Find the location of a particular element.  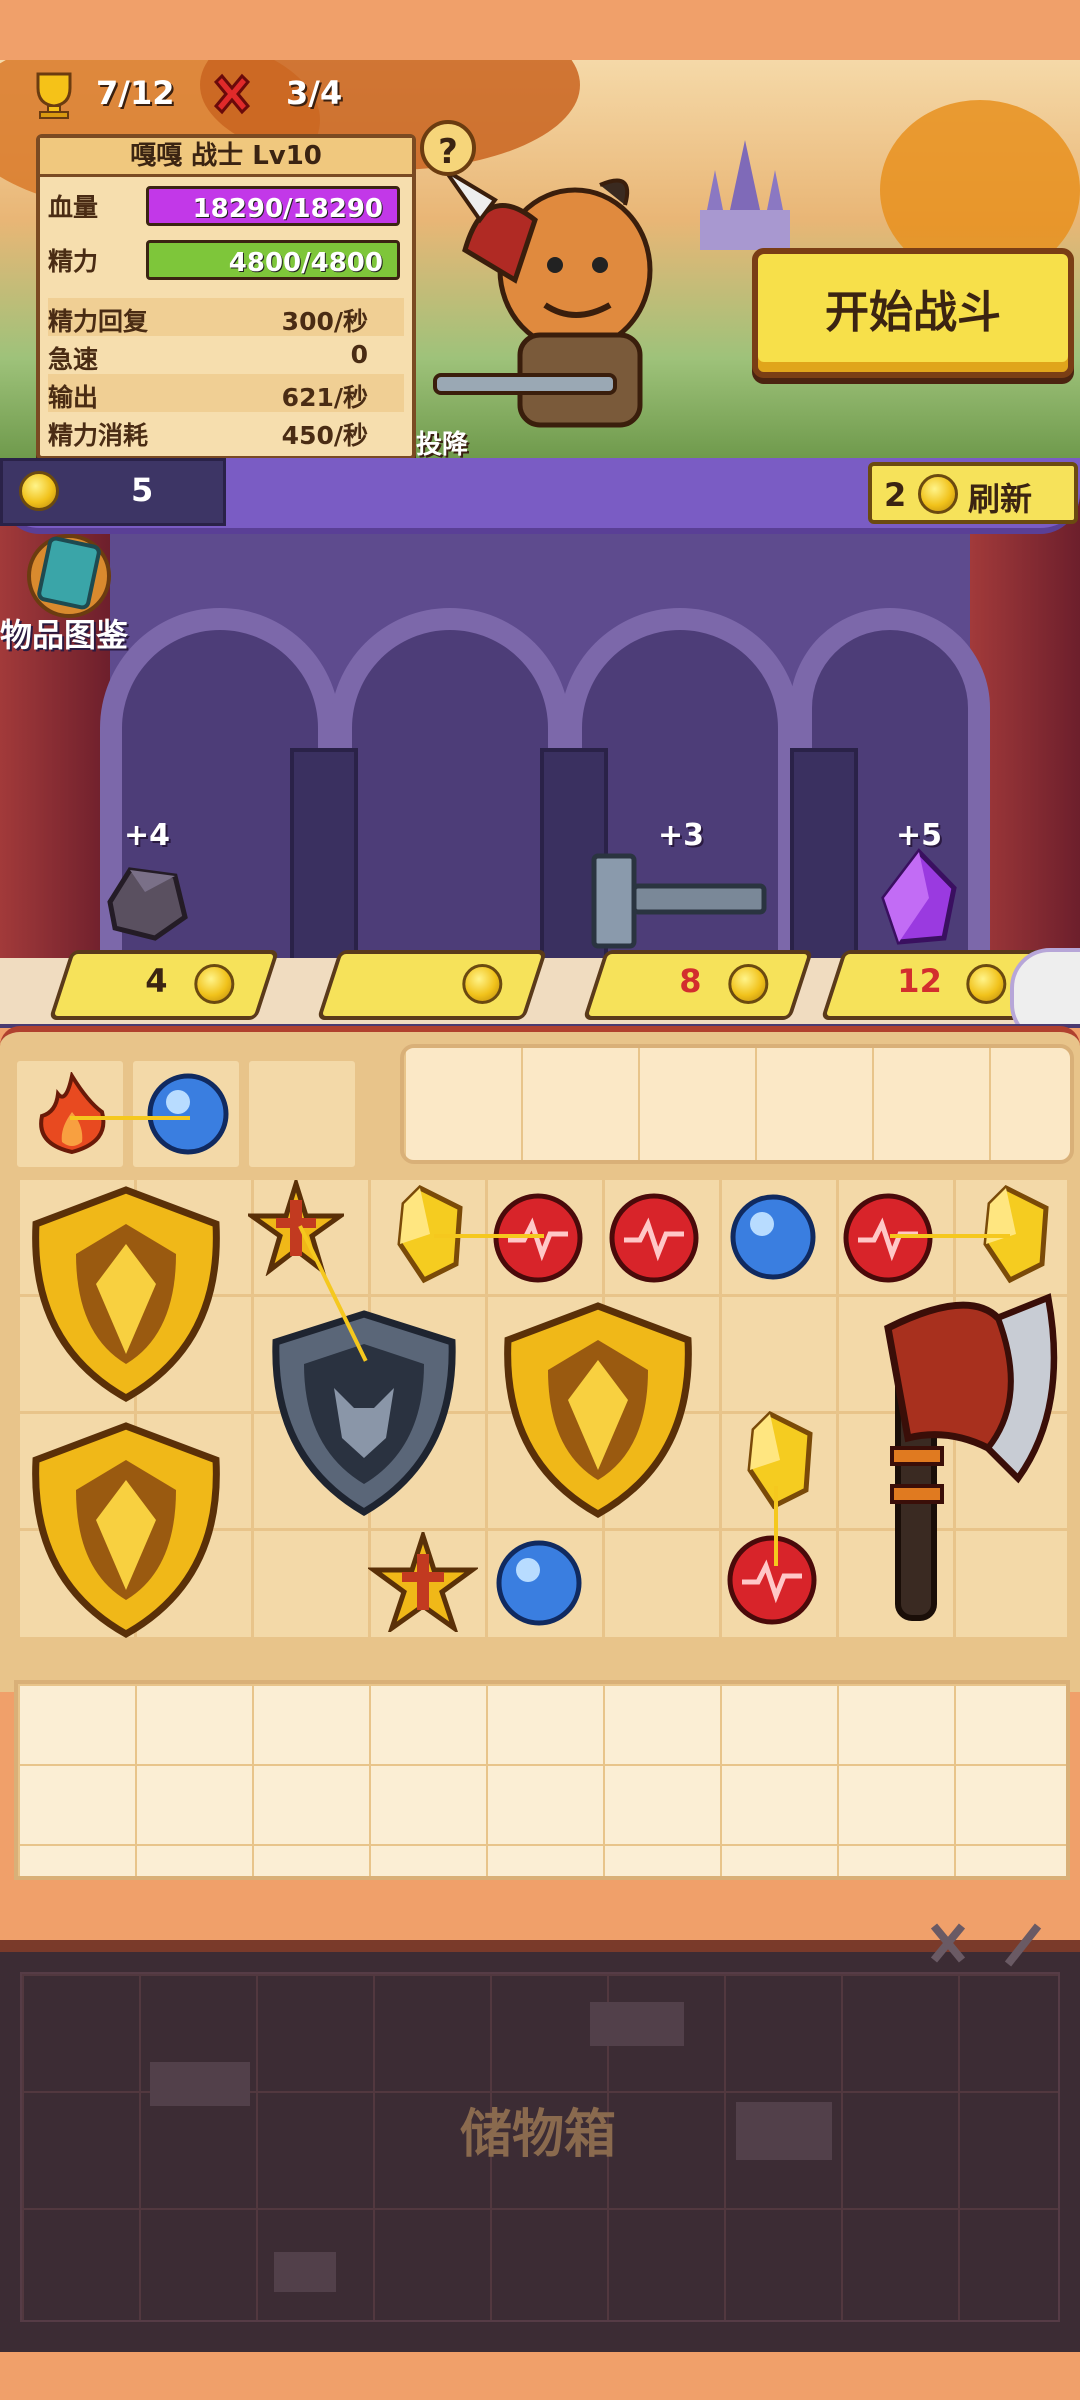

hp-bar: 18290/18290 is located at coordinates (273, 206).